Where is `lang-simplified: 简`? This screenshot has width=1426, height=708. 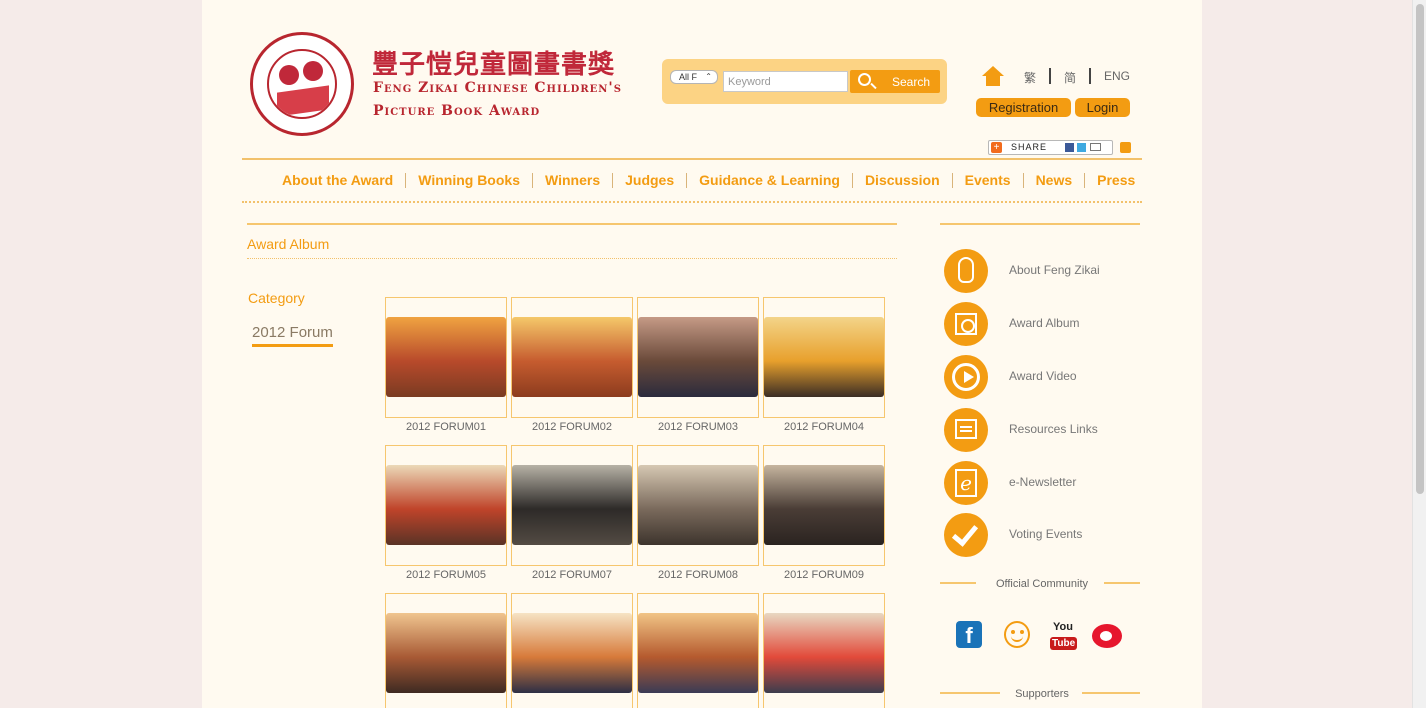 lang-simplified: 简 is located at coordinates (1070, 77).